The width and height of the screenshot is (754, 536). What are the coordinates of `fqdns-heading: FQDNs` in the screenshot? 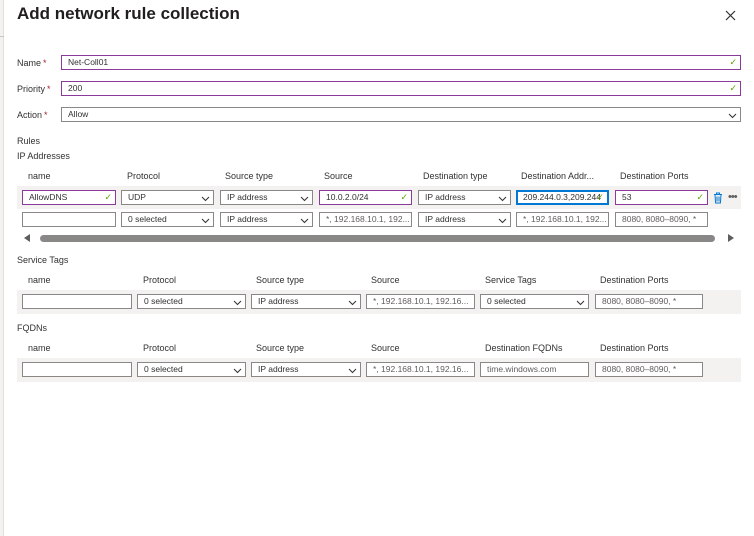 It's located at (32, 328).